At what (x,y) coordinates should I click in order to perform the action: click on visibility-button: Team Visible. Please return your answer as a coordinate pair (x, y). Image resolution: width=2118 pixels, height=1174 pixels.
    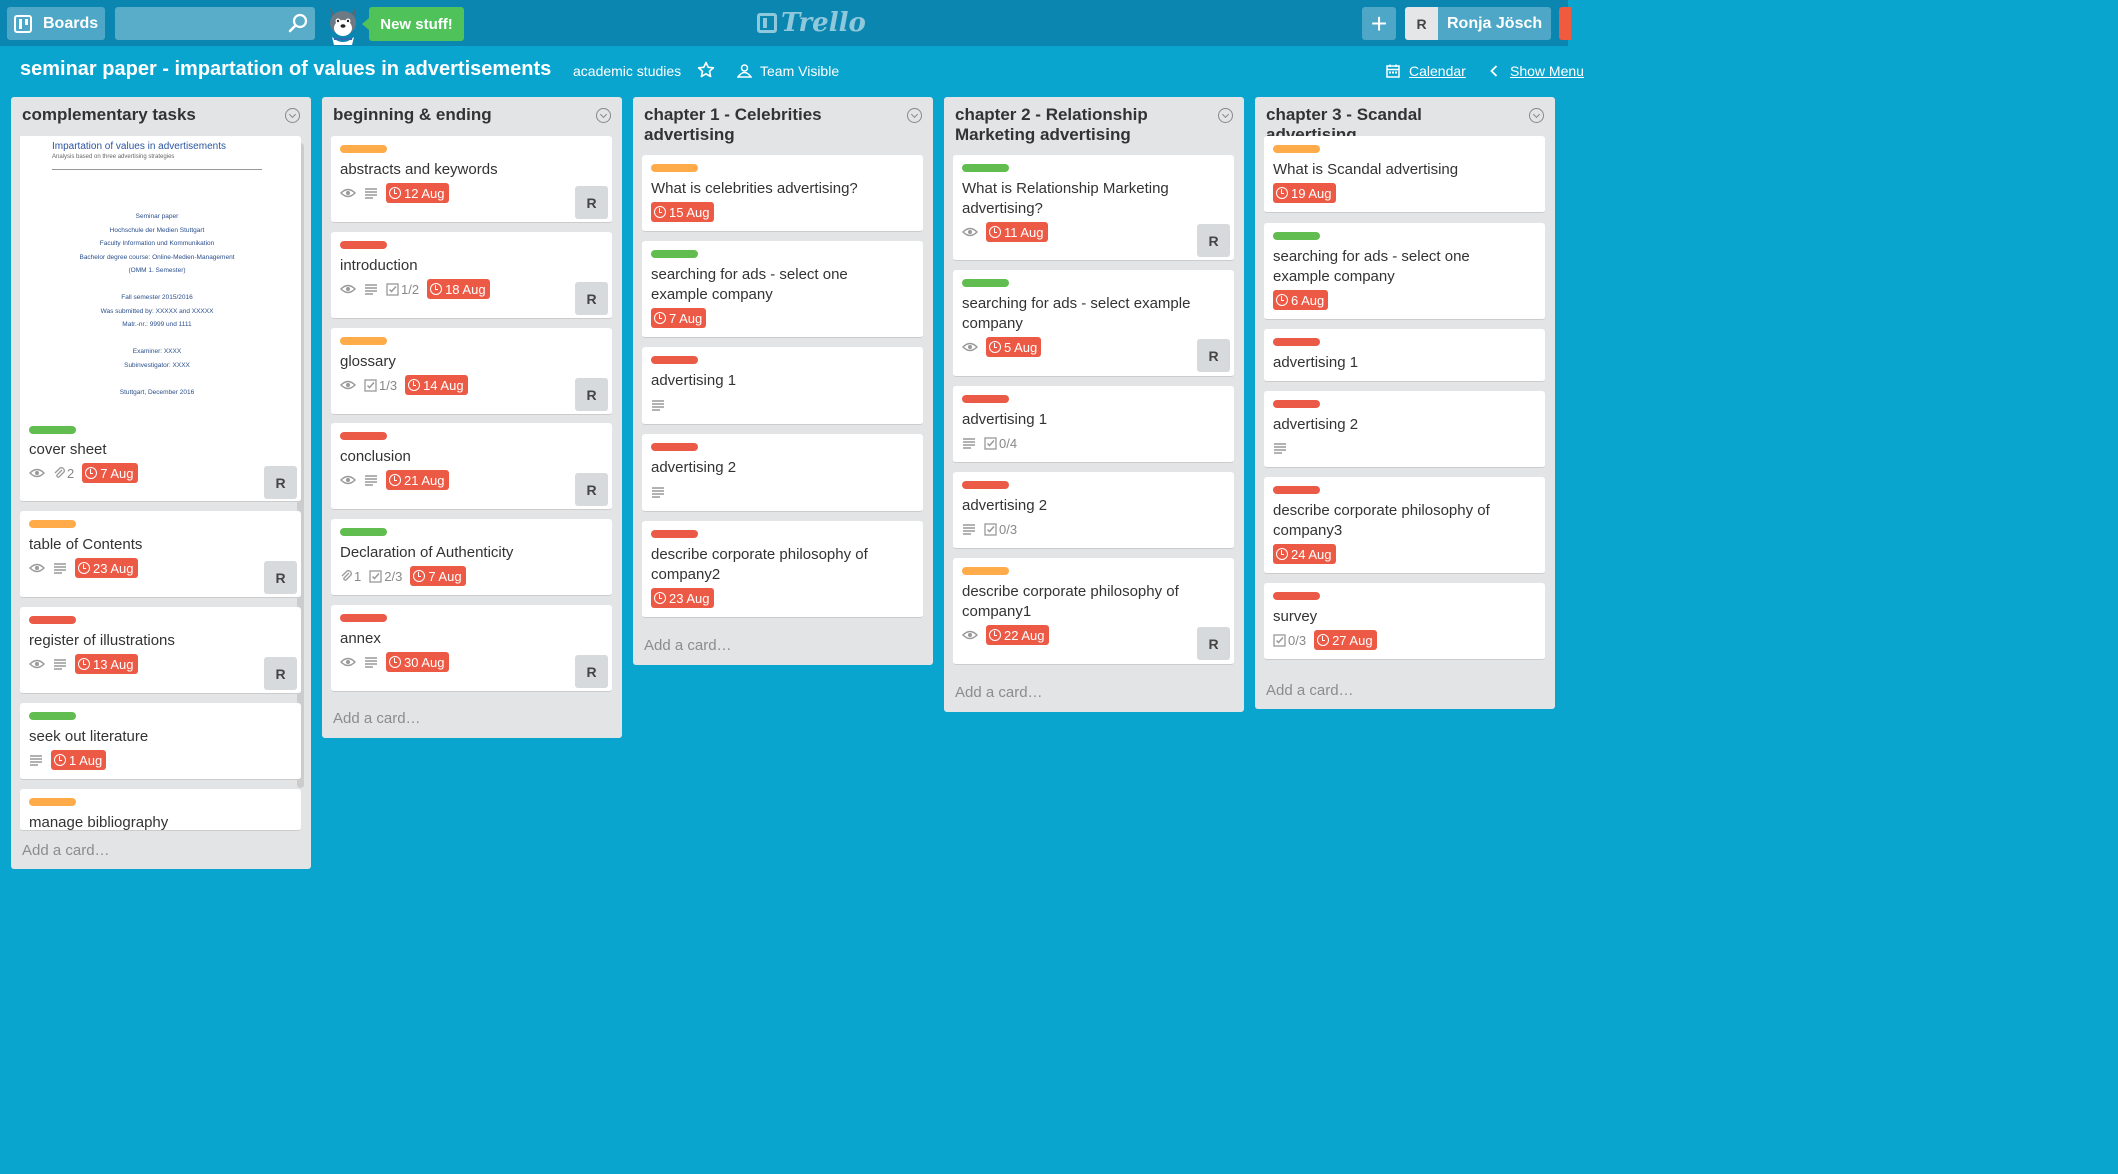
    Looking at the image, I should click on (788, 71).